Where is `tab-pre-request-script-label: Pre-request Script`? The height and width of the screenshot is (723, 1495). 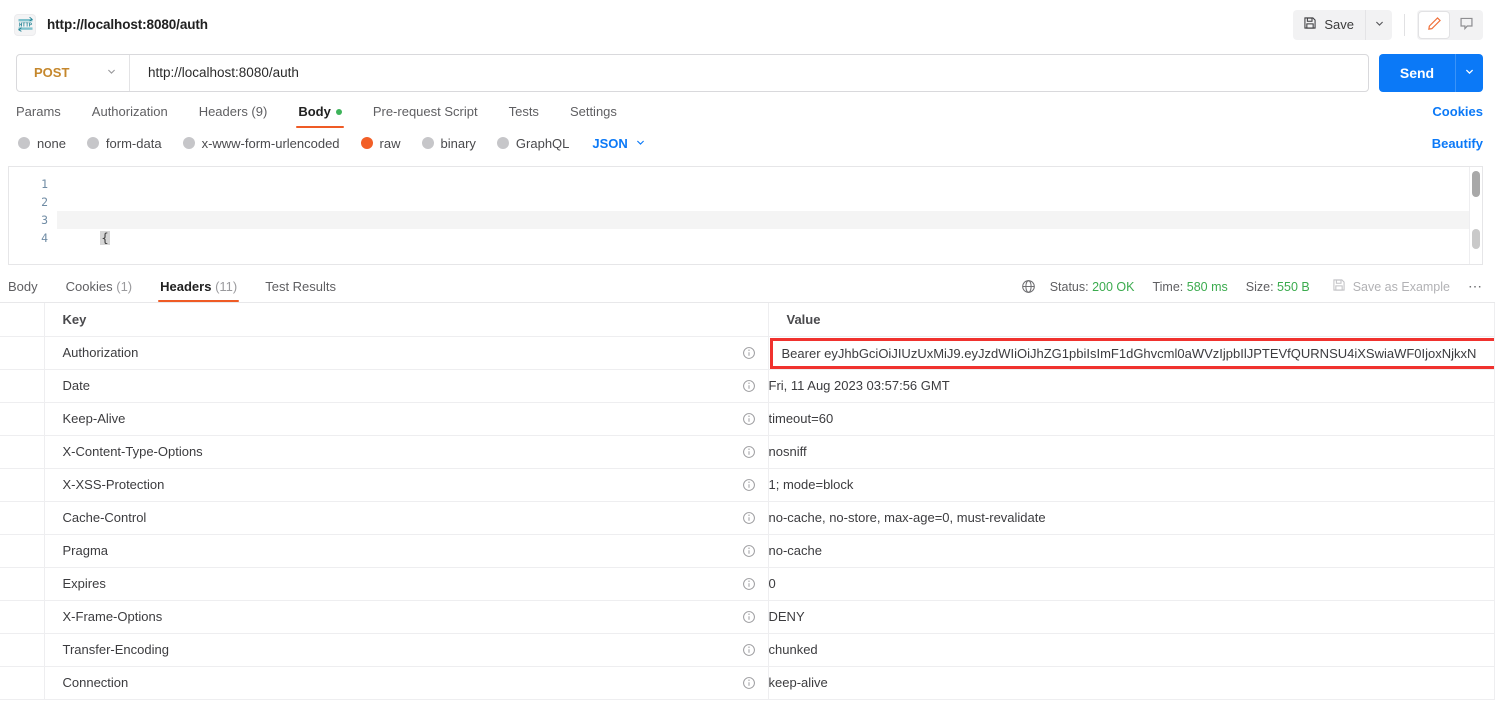
tab-pre-request-script-label: Pre-request Script is located at coordinates (425, 111).